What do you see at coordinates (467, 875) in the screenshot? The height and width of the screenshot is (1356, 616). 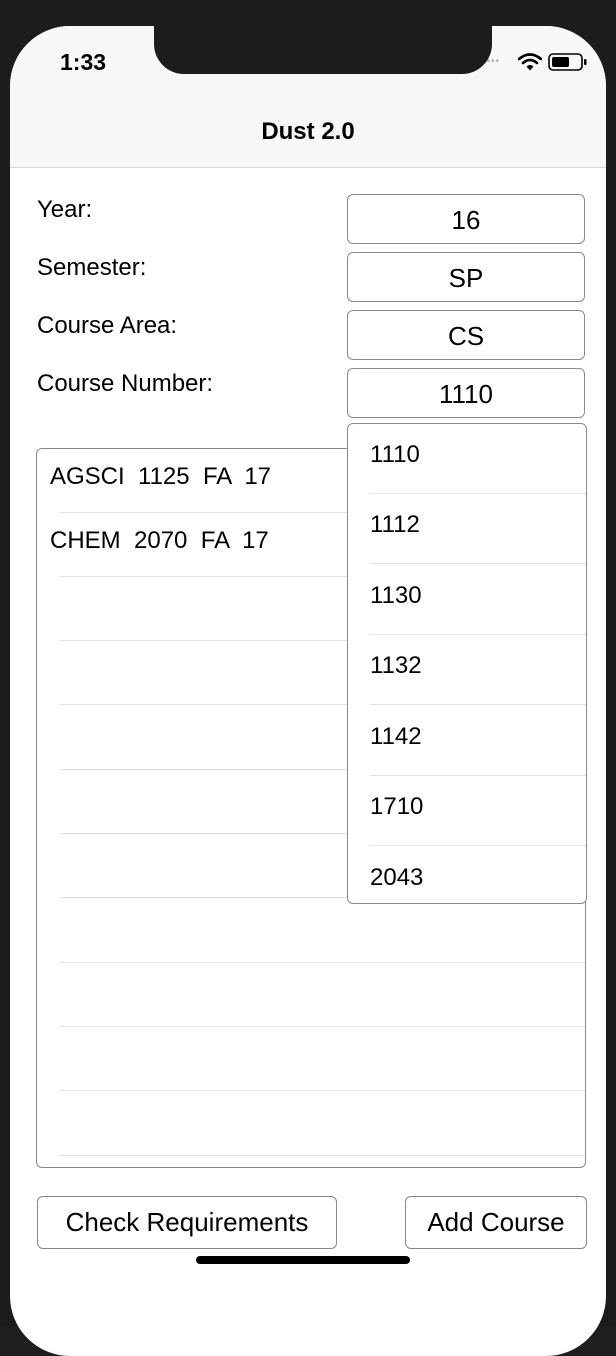 I see `dropdown-option: 2043` at bounding box center [467, 875].